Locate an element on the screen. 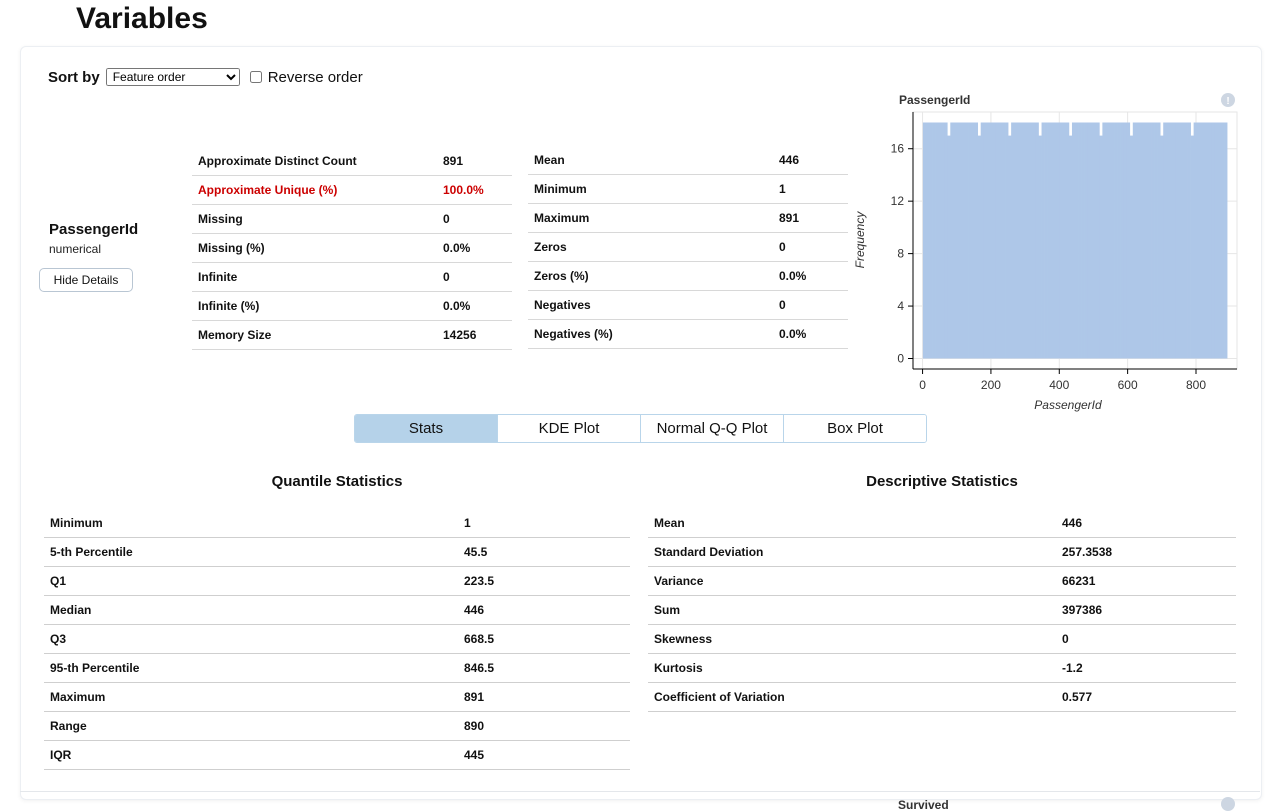 The height and width of the screenshot is (812, 1280). y-tick-label: 0 is located at coordinates (900, 359).